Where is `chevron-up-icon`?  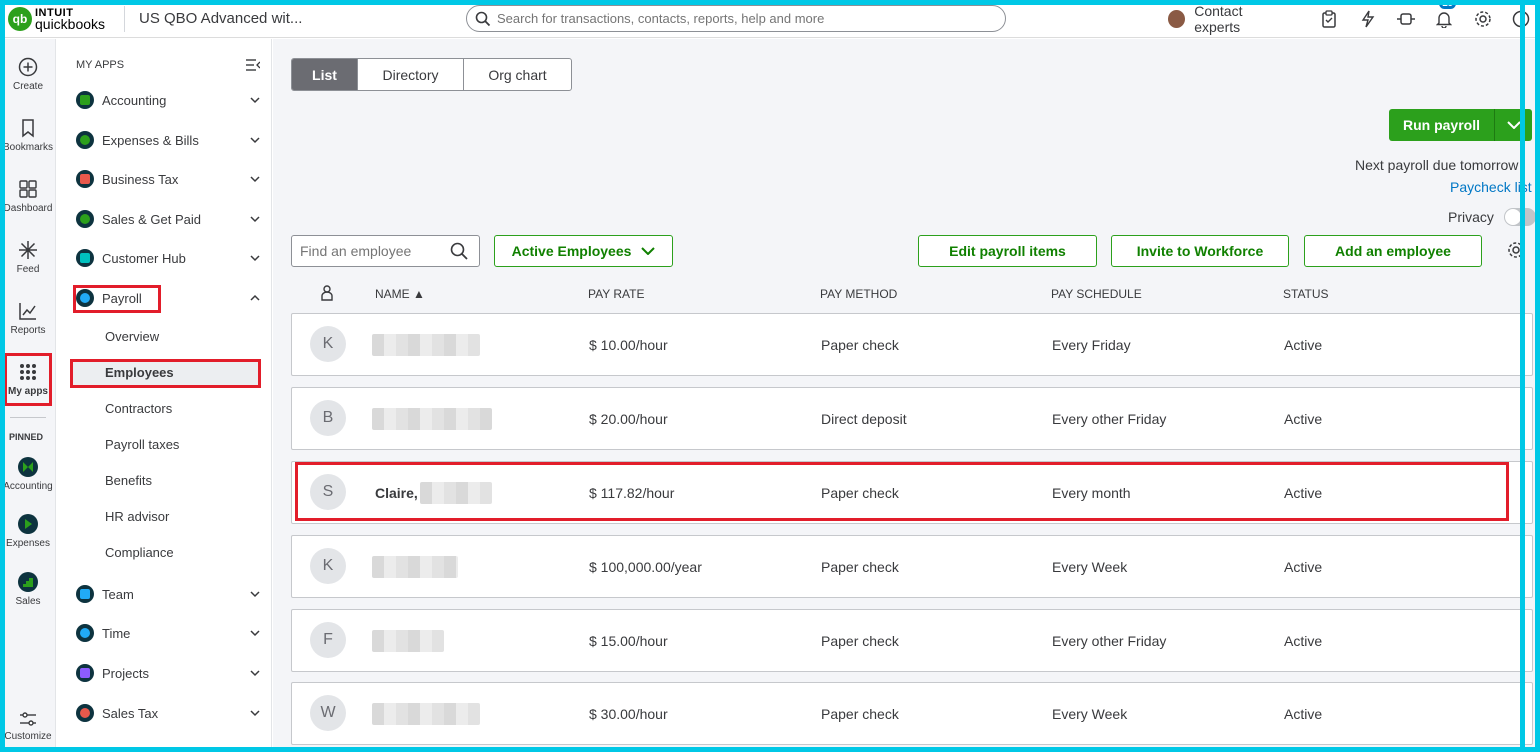 chevron-up-icon is located at coordinates (255, 298).